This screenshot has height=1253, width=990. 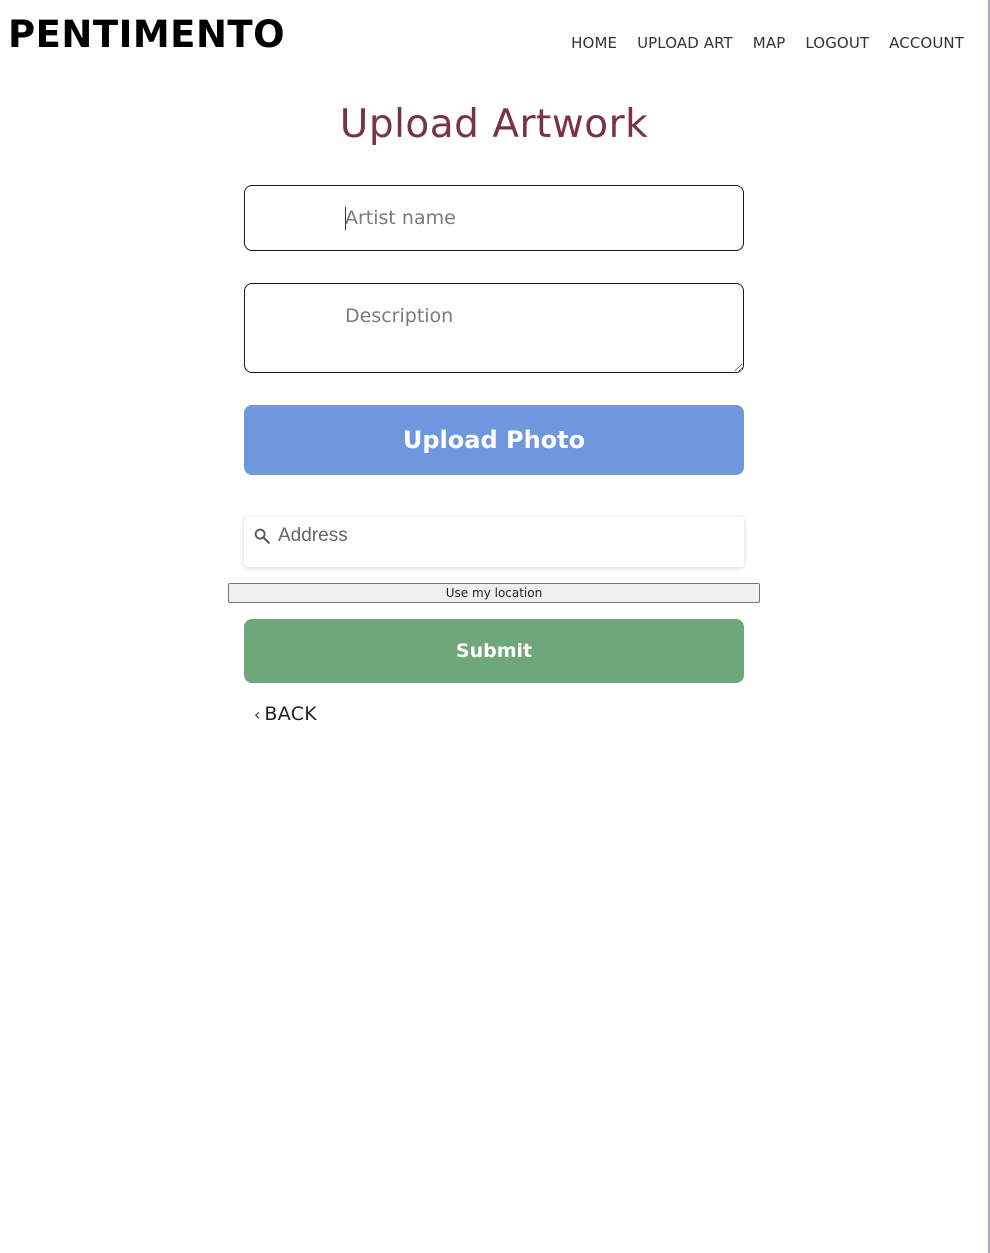 What do you see at coordinates (345, 218) in the screenshot?
I see `text-caret` at bounding box center [345, 218].